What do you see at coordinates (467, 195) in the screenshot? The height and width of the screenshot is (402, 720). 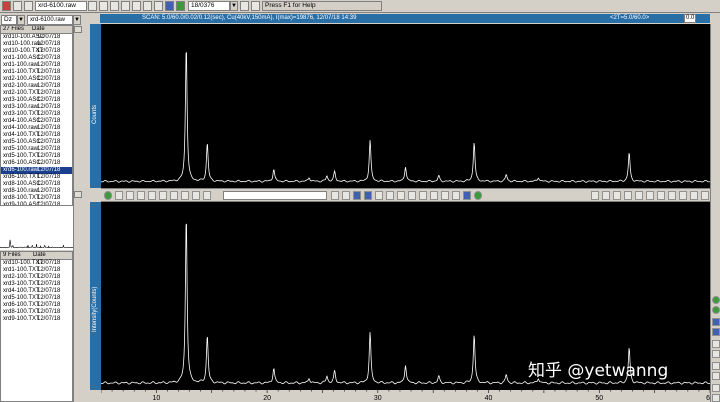 I see `square-icon` at bounding box center [467, 195].